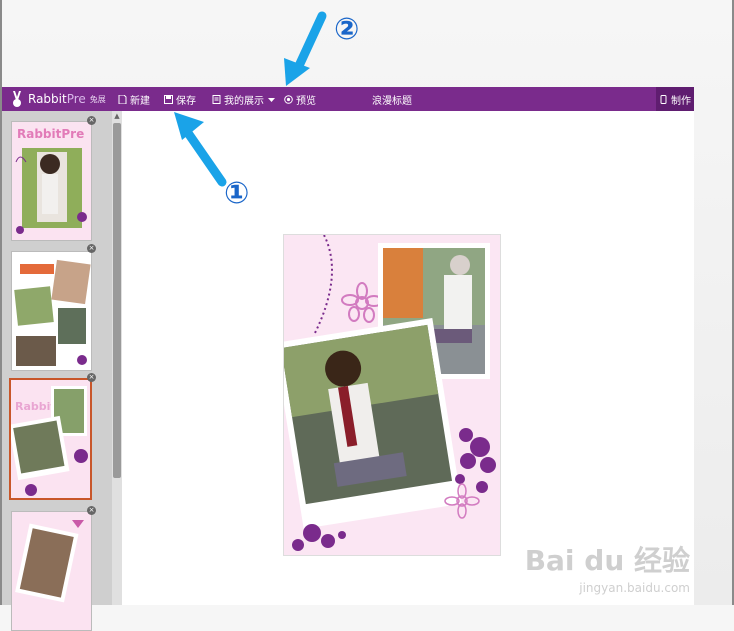  Describe the element at coordinates (306, 101) in the screenshot. I see `preview-button-label: 预览` at that location.